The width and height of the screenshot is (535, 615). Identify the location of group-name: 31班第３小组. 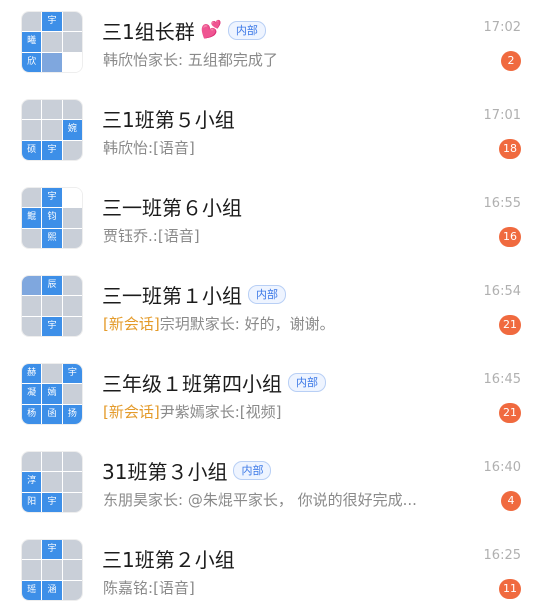
(165, 471).